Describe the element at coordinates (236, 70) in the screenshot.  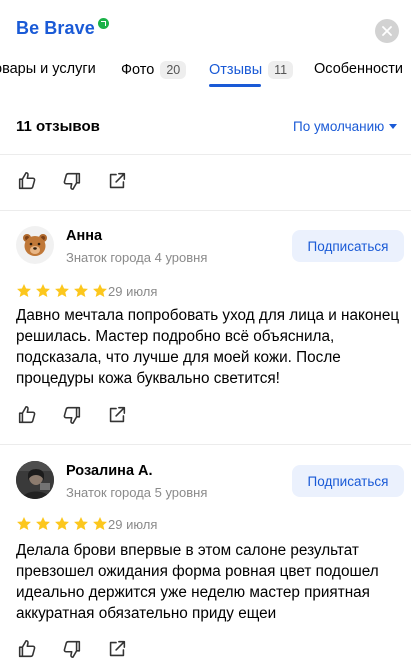
I see `tab-label: Отзывы` at that location.